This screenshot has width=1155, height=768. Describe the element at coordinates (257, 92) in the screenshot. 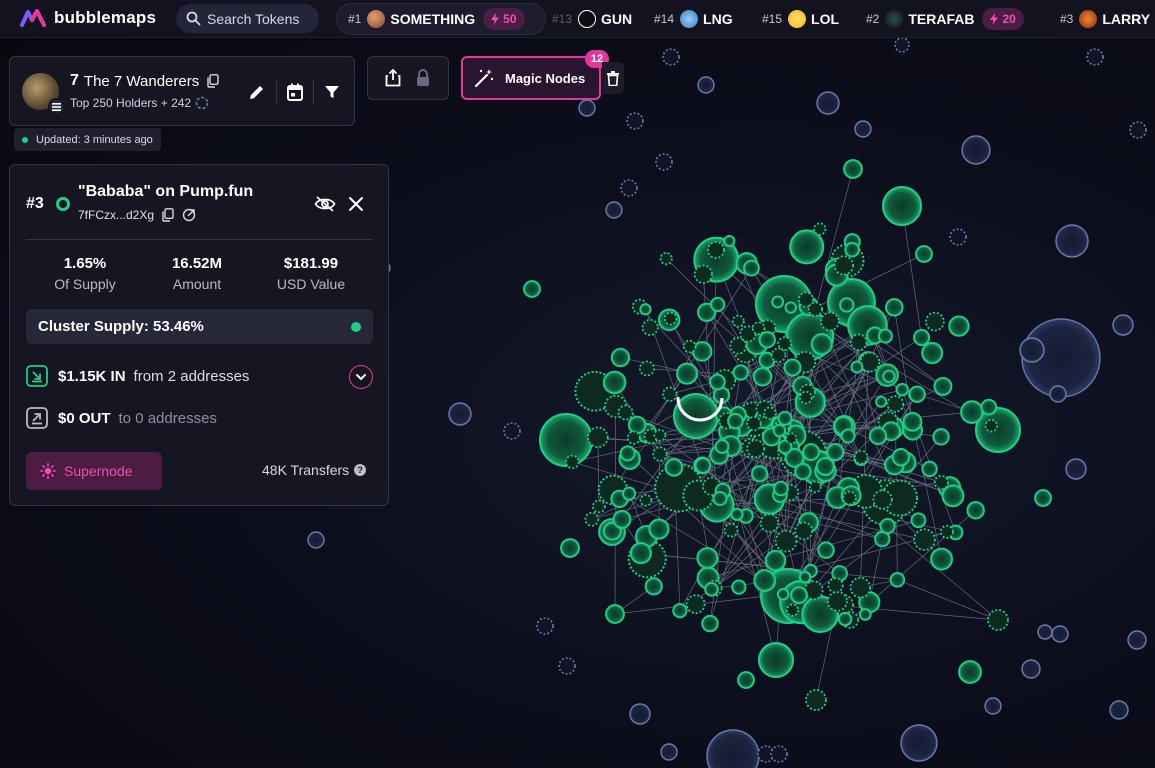

I see `edit-icon` at that location.